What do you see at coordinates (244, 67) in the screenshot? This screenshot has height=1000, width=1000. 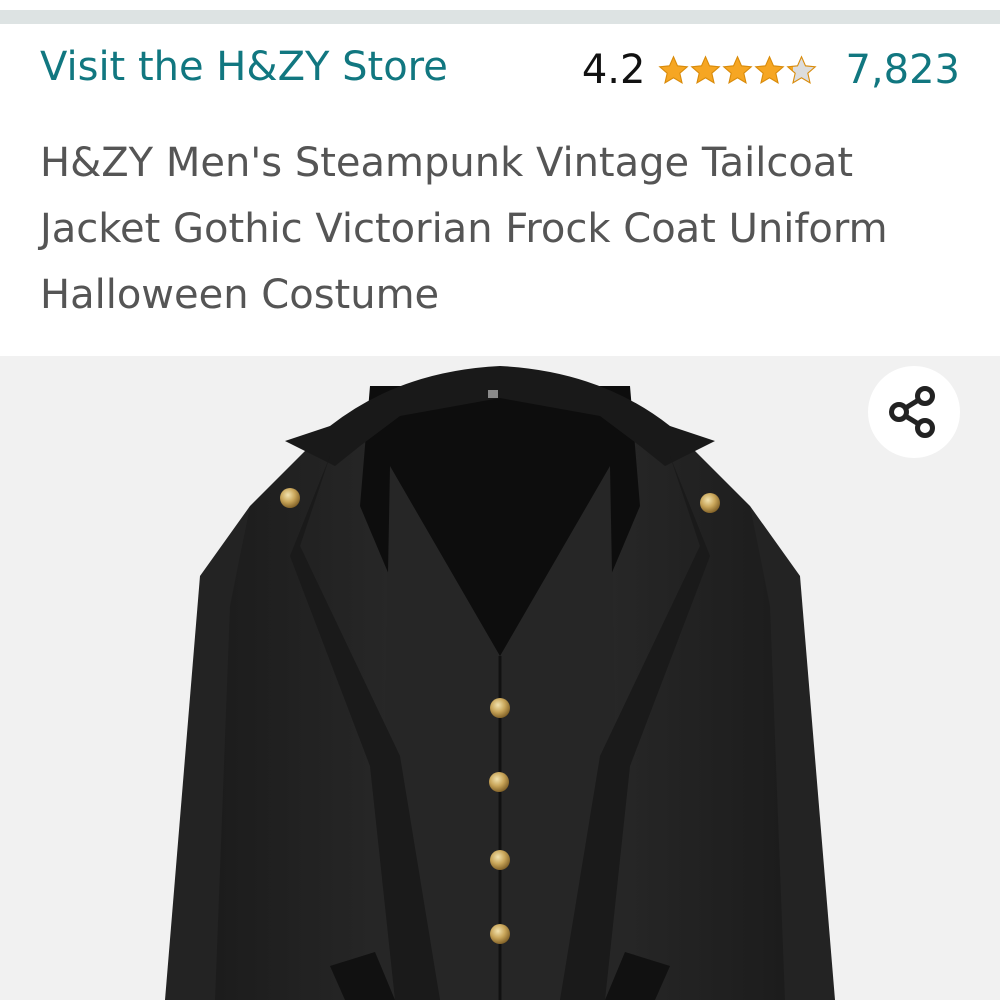 I see `visit-store-link: Visit the H&ZY Store` at bounding box center [244, 67].